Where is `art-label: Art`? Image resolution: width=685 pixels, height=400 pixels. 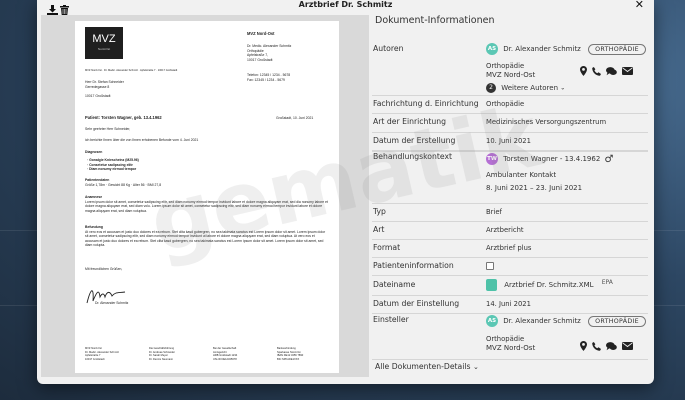 art-label: Art is located at coordinates (379, 229).